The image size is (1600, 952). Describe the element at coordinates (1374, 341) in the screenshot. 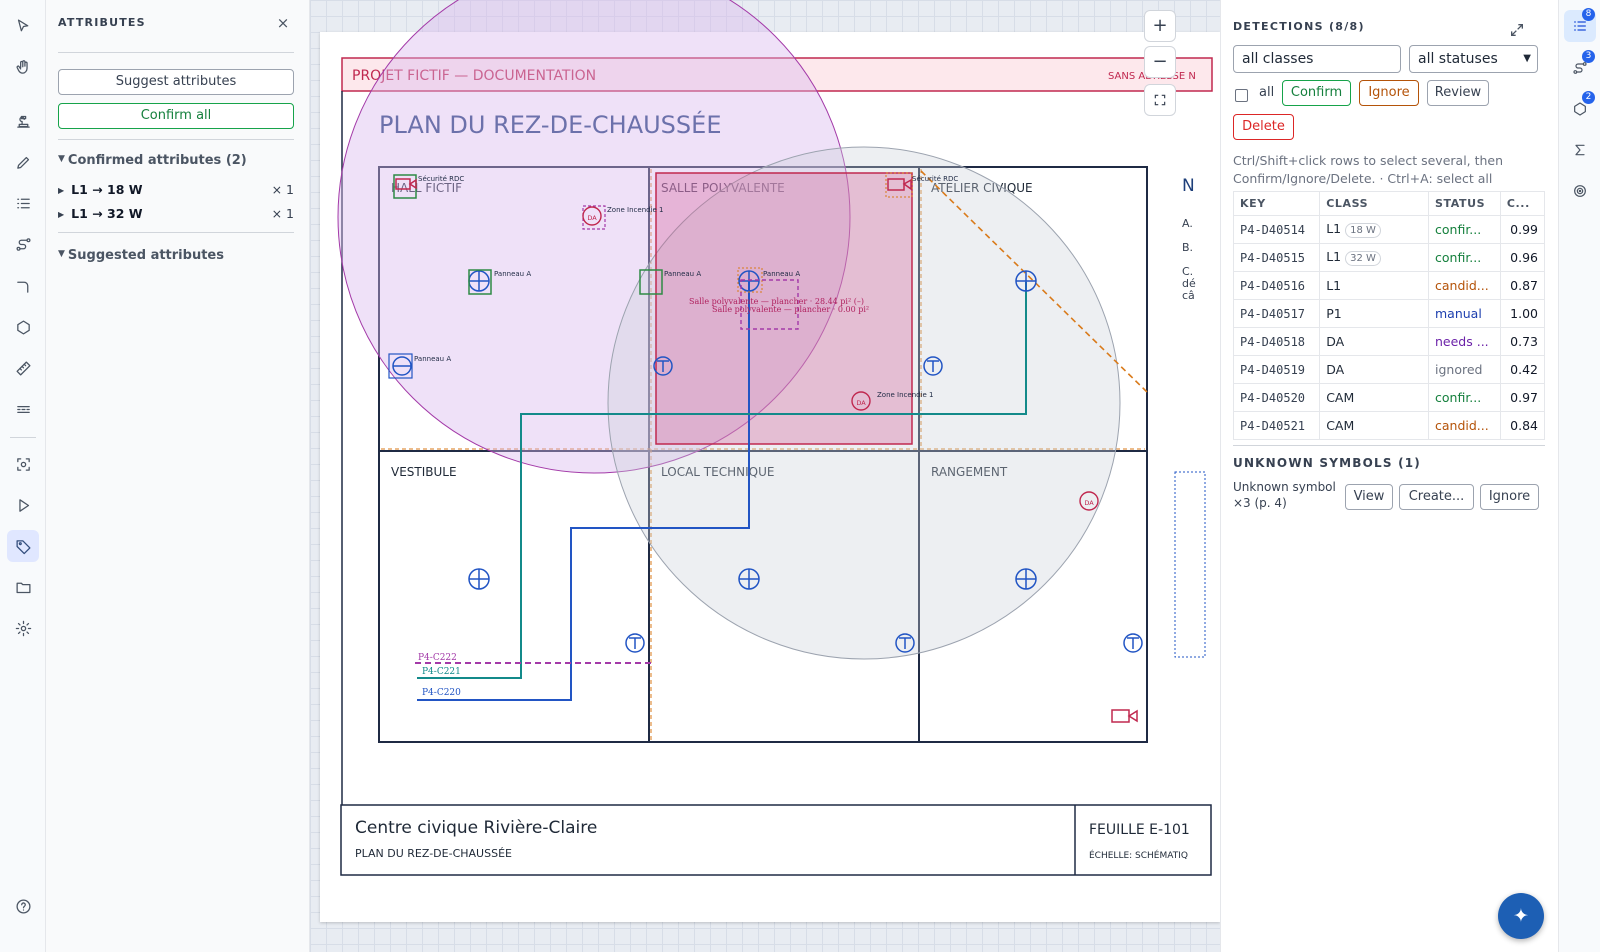

I see `row-class: DA` at that location.